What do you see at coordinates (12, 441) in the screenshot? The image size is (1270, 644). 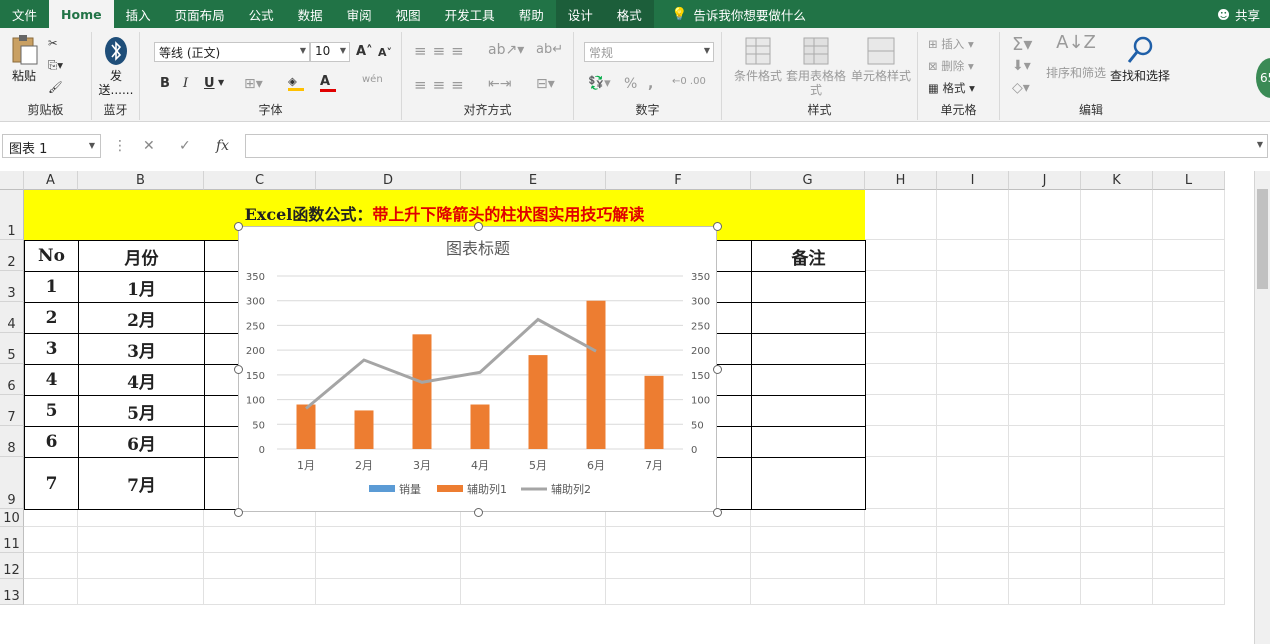 I see `row-header: 8` at bounding box center [12, 441].